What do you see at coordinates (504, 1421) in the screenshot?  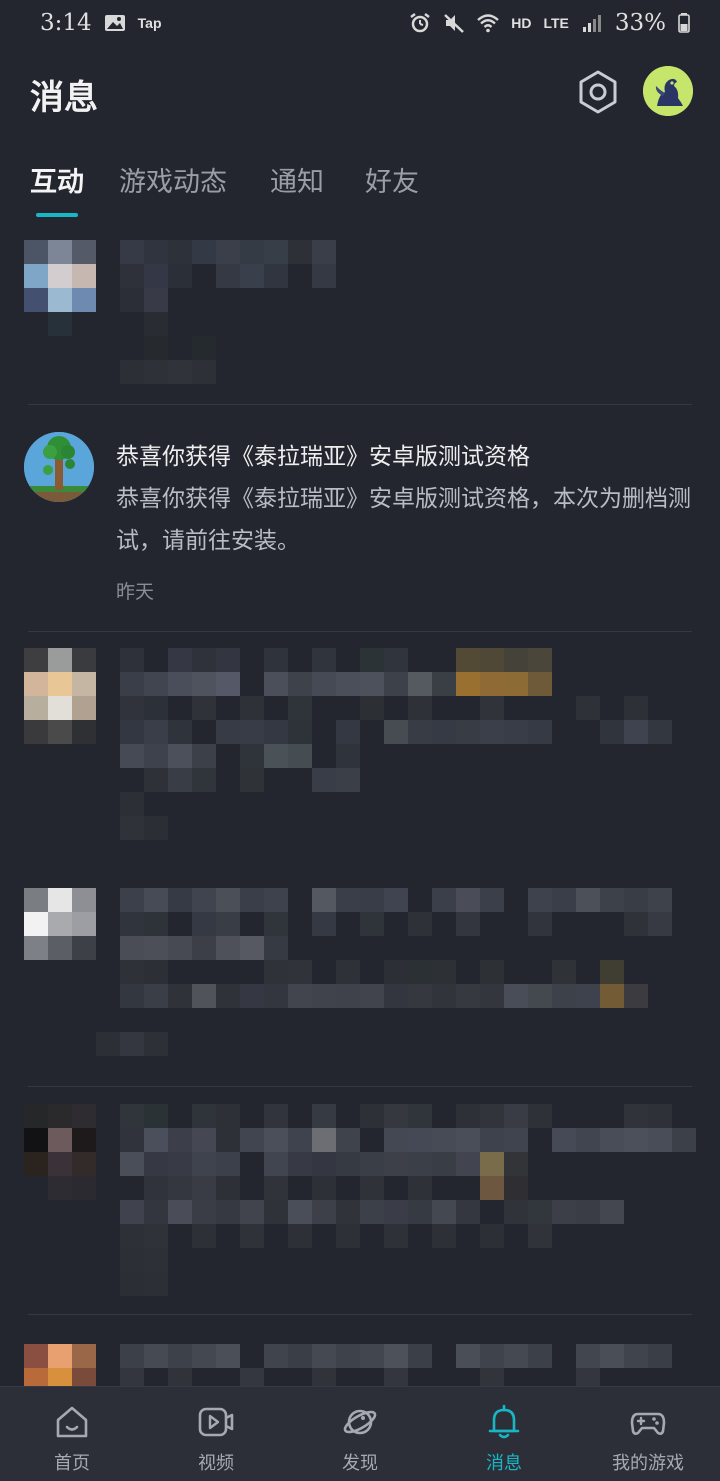 I see `bell-icon` at bounding box center [504, 1421].